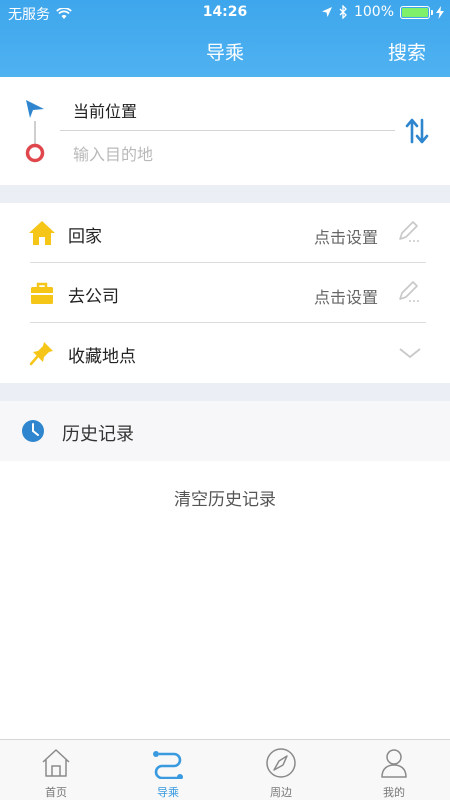 The width and height of the screenshot is (450, 800). I want to click on route-panel: 当前位置 输入目的地, so click(225, 131).